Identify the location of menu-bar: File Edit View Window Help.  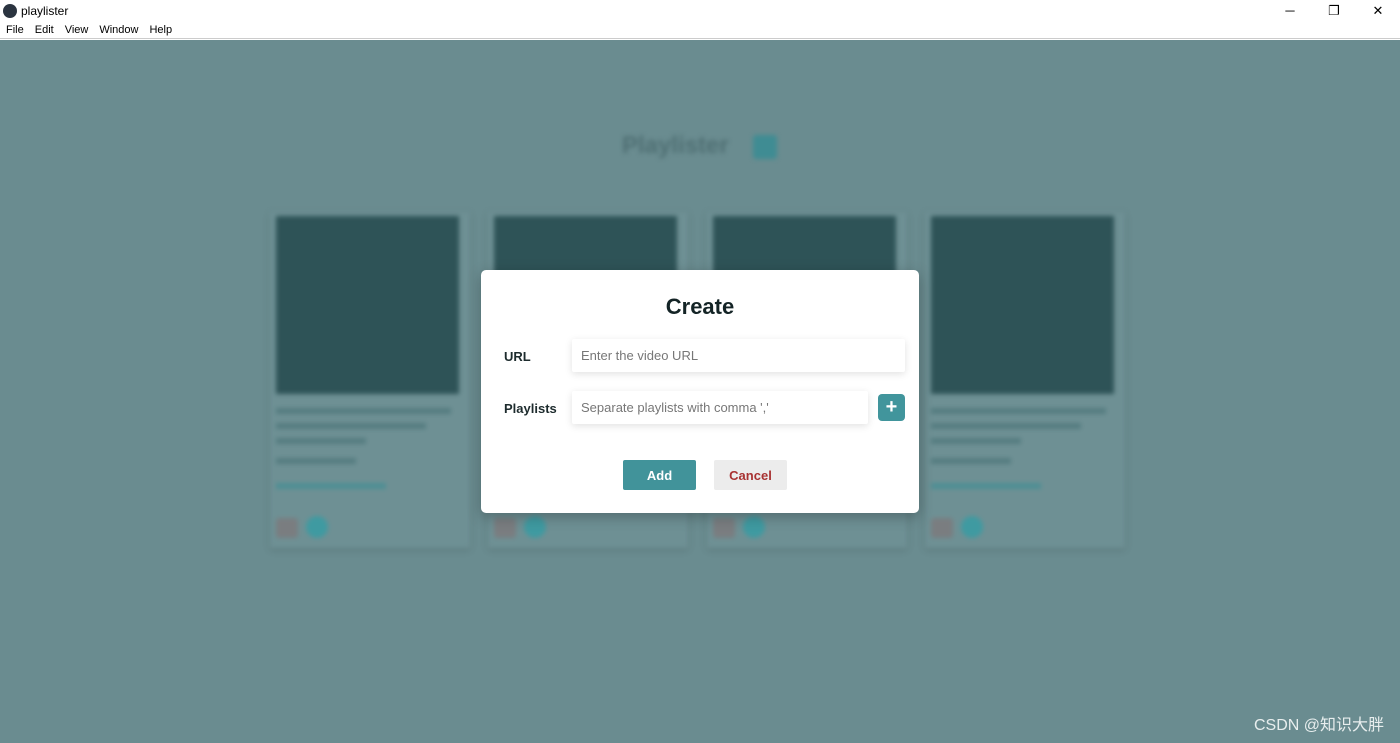
(700, 30).